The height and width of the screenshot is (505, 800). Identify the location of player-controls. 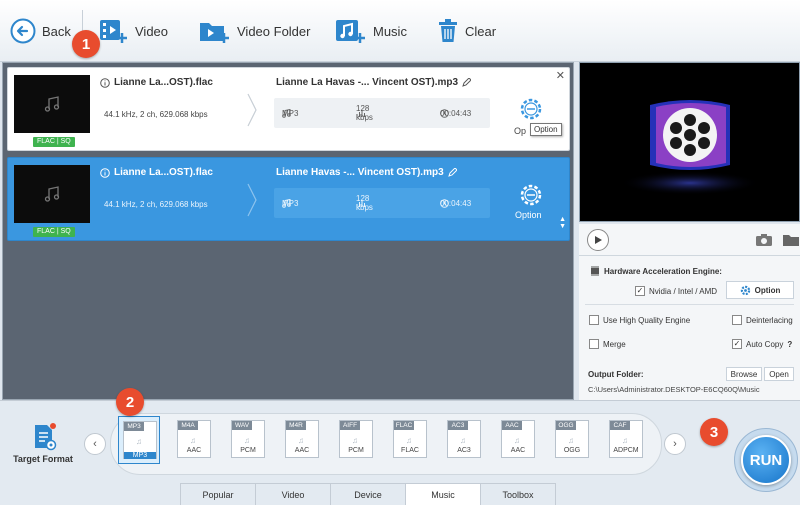
(689, 240).